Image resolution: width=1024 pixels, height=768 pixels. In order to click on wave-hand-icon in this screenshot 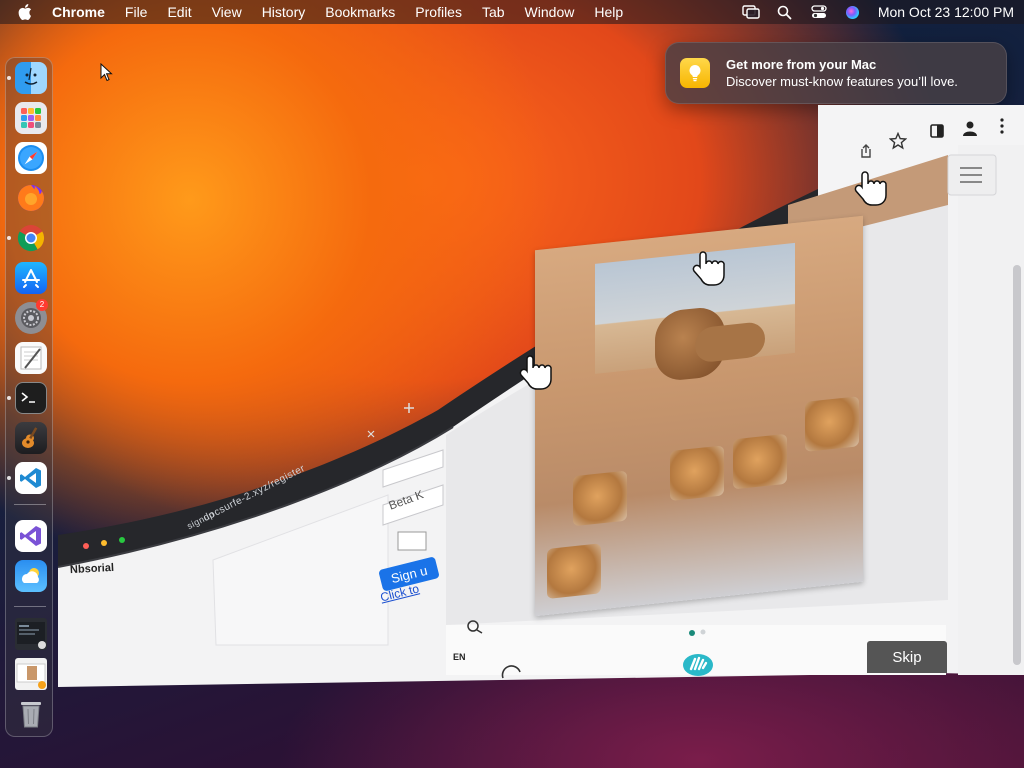, I will do `click(698, 665)`.